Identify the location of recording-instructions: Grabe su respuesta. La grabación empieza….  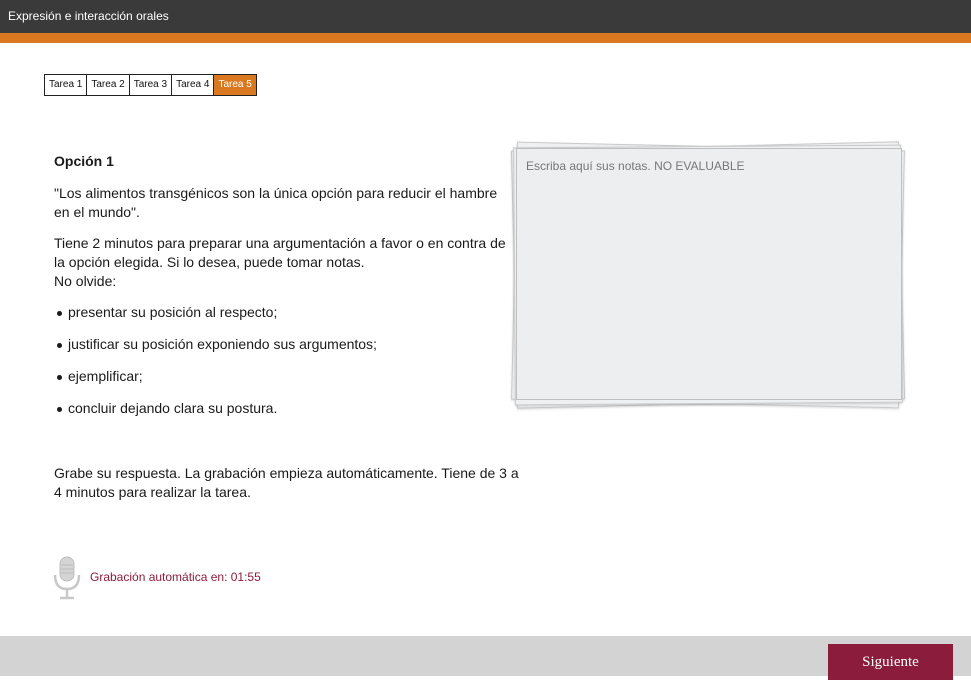
(286, 482).